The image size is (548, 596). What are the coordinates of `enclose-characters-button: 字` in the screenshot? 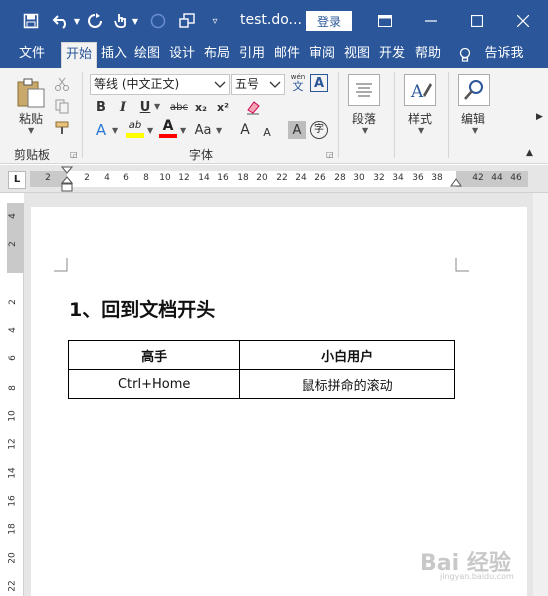 It's located at (319, 130).